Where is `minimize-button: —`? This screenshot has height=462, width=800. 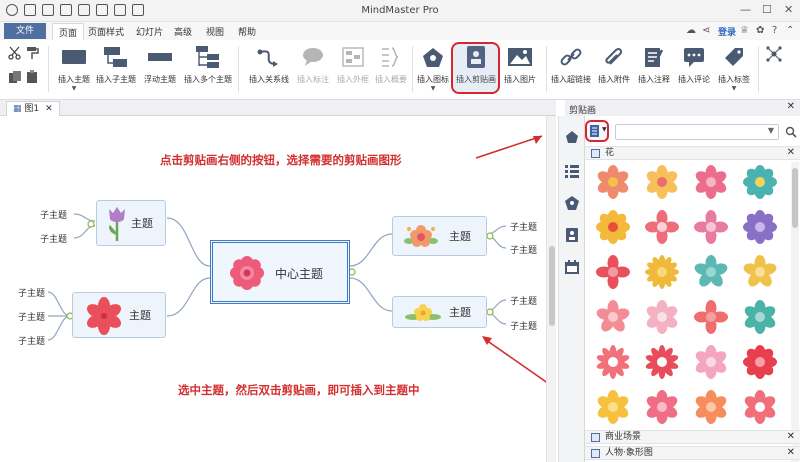
minimize-button: — is located at coordinates (745, 9).